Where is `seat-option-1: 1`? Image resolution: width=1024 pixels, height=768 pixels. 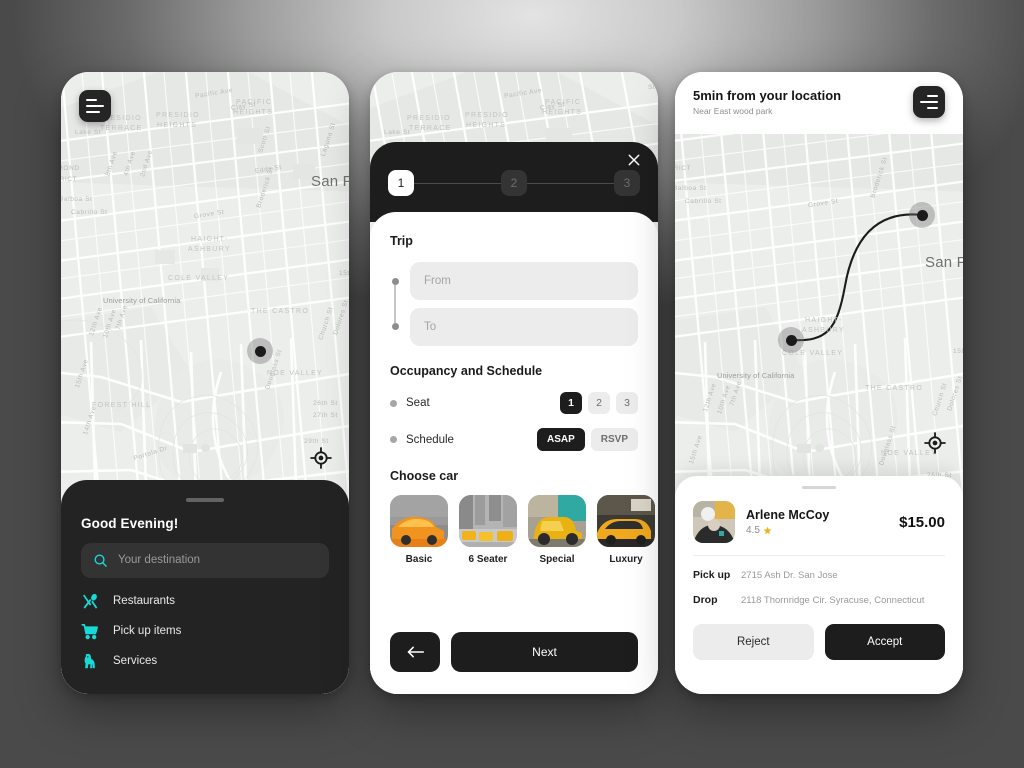 seat-option-1: 1 is located at coordinates (571, 403).